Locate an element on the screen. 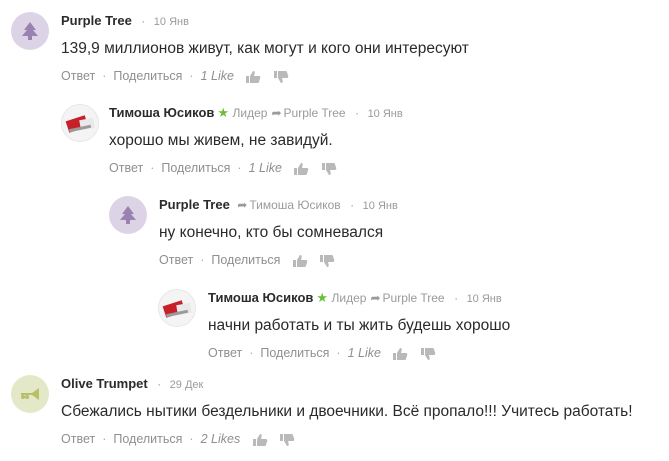  reply-to-author: Тимоша Юсиков is located at coordinates (294, 205).